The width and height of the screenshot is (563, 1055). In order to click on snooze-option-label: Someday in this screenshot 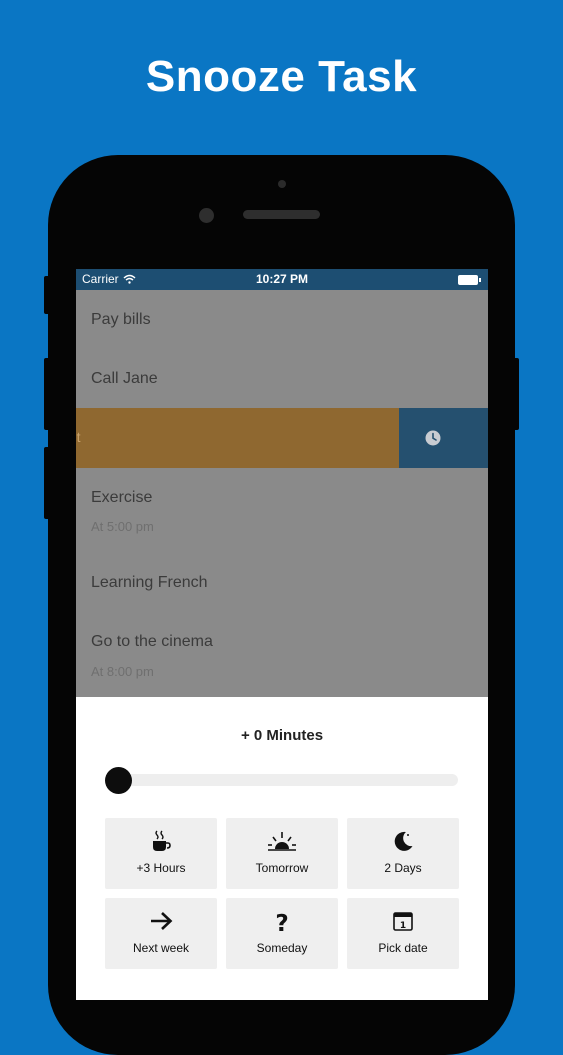, I will do `click(282, 948)`.